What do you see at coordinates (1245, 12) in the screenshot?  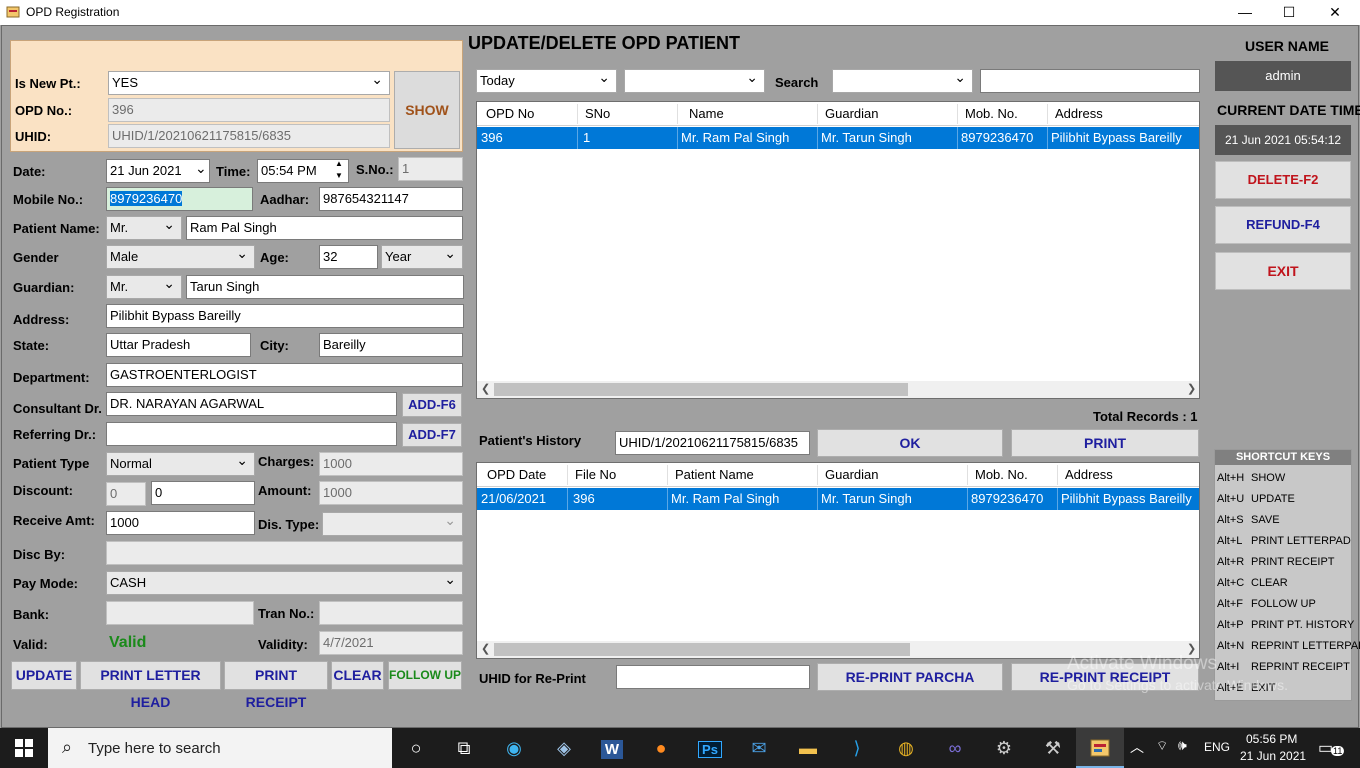 I see `minimize-icon: —` at bounding box center [1245, 12].